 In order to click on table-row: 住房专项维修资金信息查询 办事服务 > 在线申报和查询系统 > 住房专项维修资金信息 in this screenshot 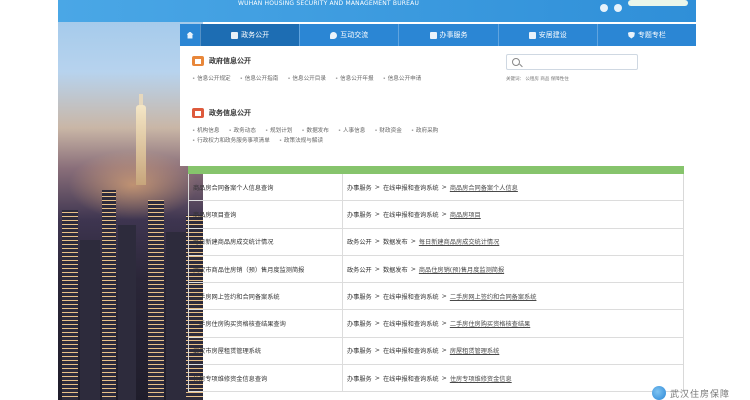, I will do `click(436, 379)`.